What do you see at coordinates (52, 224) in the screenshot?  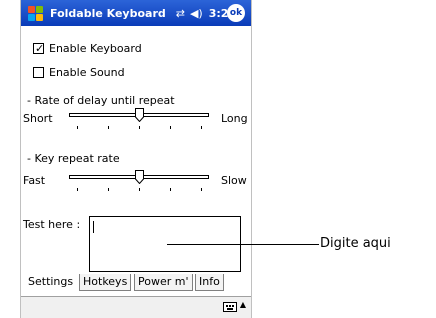 I see `test-here-label: Test here :` at bounding box center [52, 224].